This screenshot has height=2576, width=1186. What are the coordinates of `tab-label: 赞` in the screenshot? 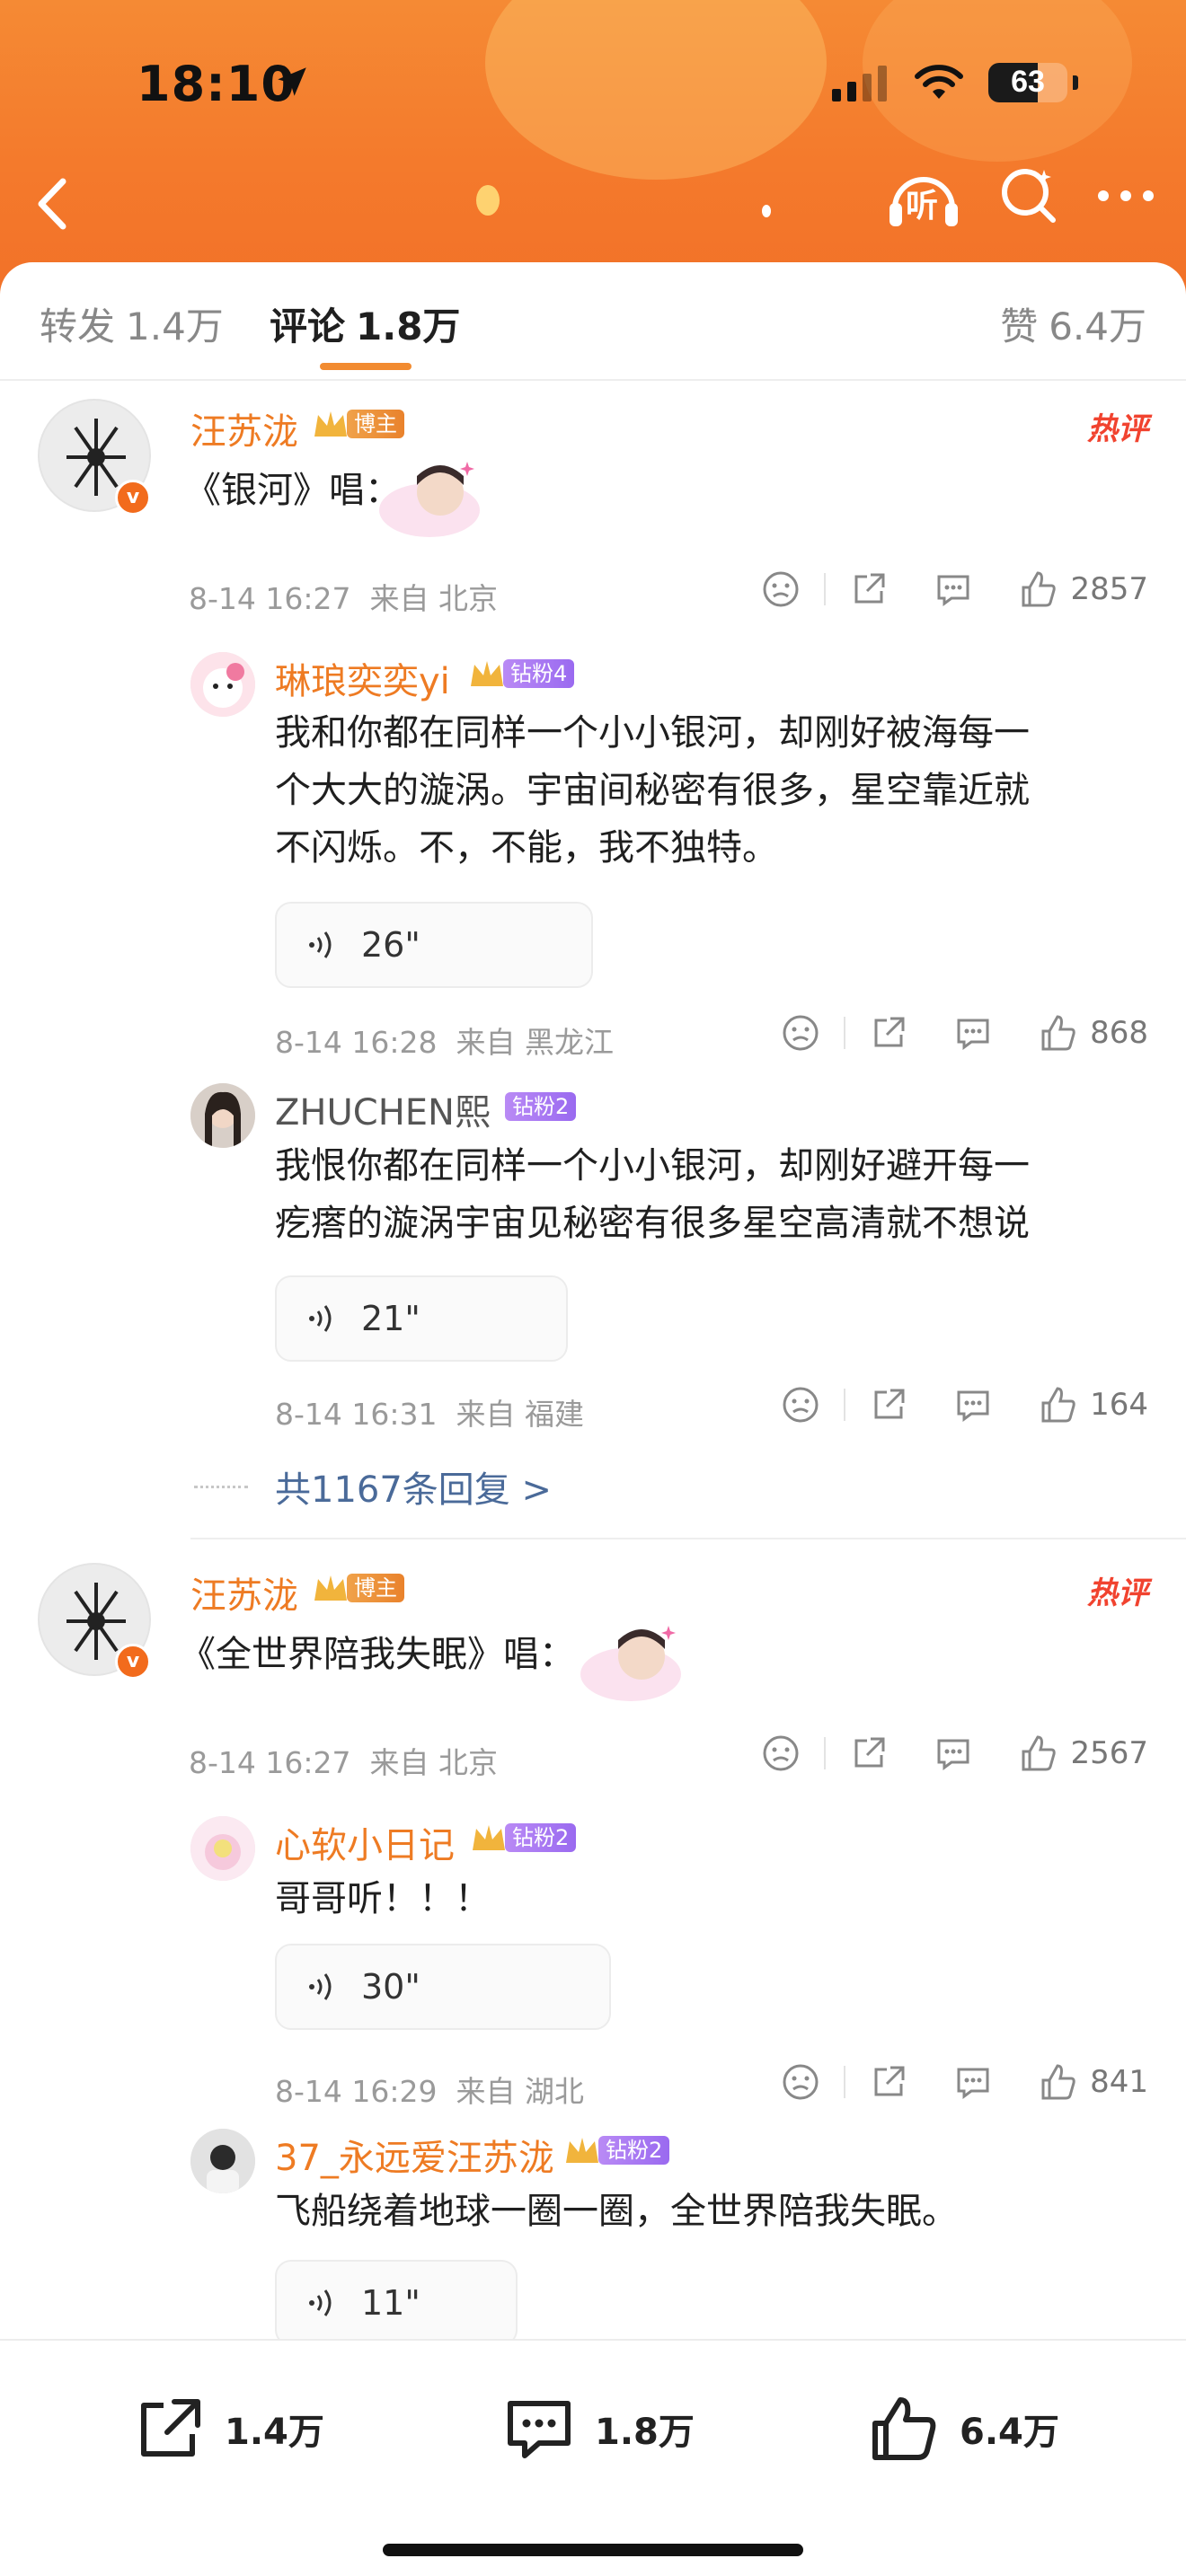 It's located at (1019, 326).